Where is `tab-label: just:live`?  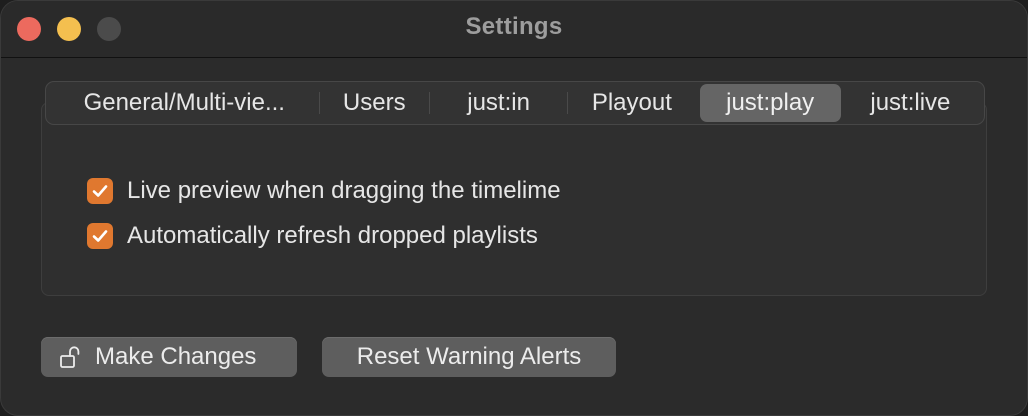 tab-label: just:live is located at coordinates (910, 102).